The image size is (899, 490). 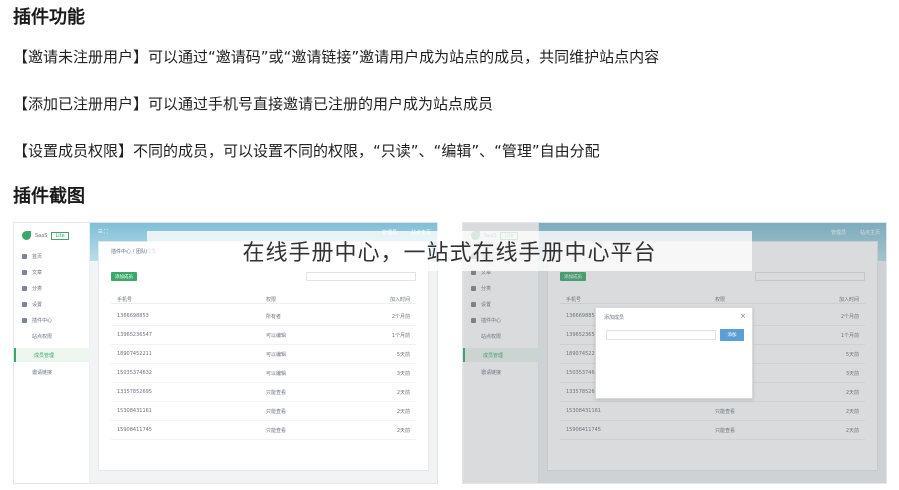 I want to click on row-phone: 1366698853, so click(x=133, y=316).